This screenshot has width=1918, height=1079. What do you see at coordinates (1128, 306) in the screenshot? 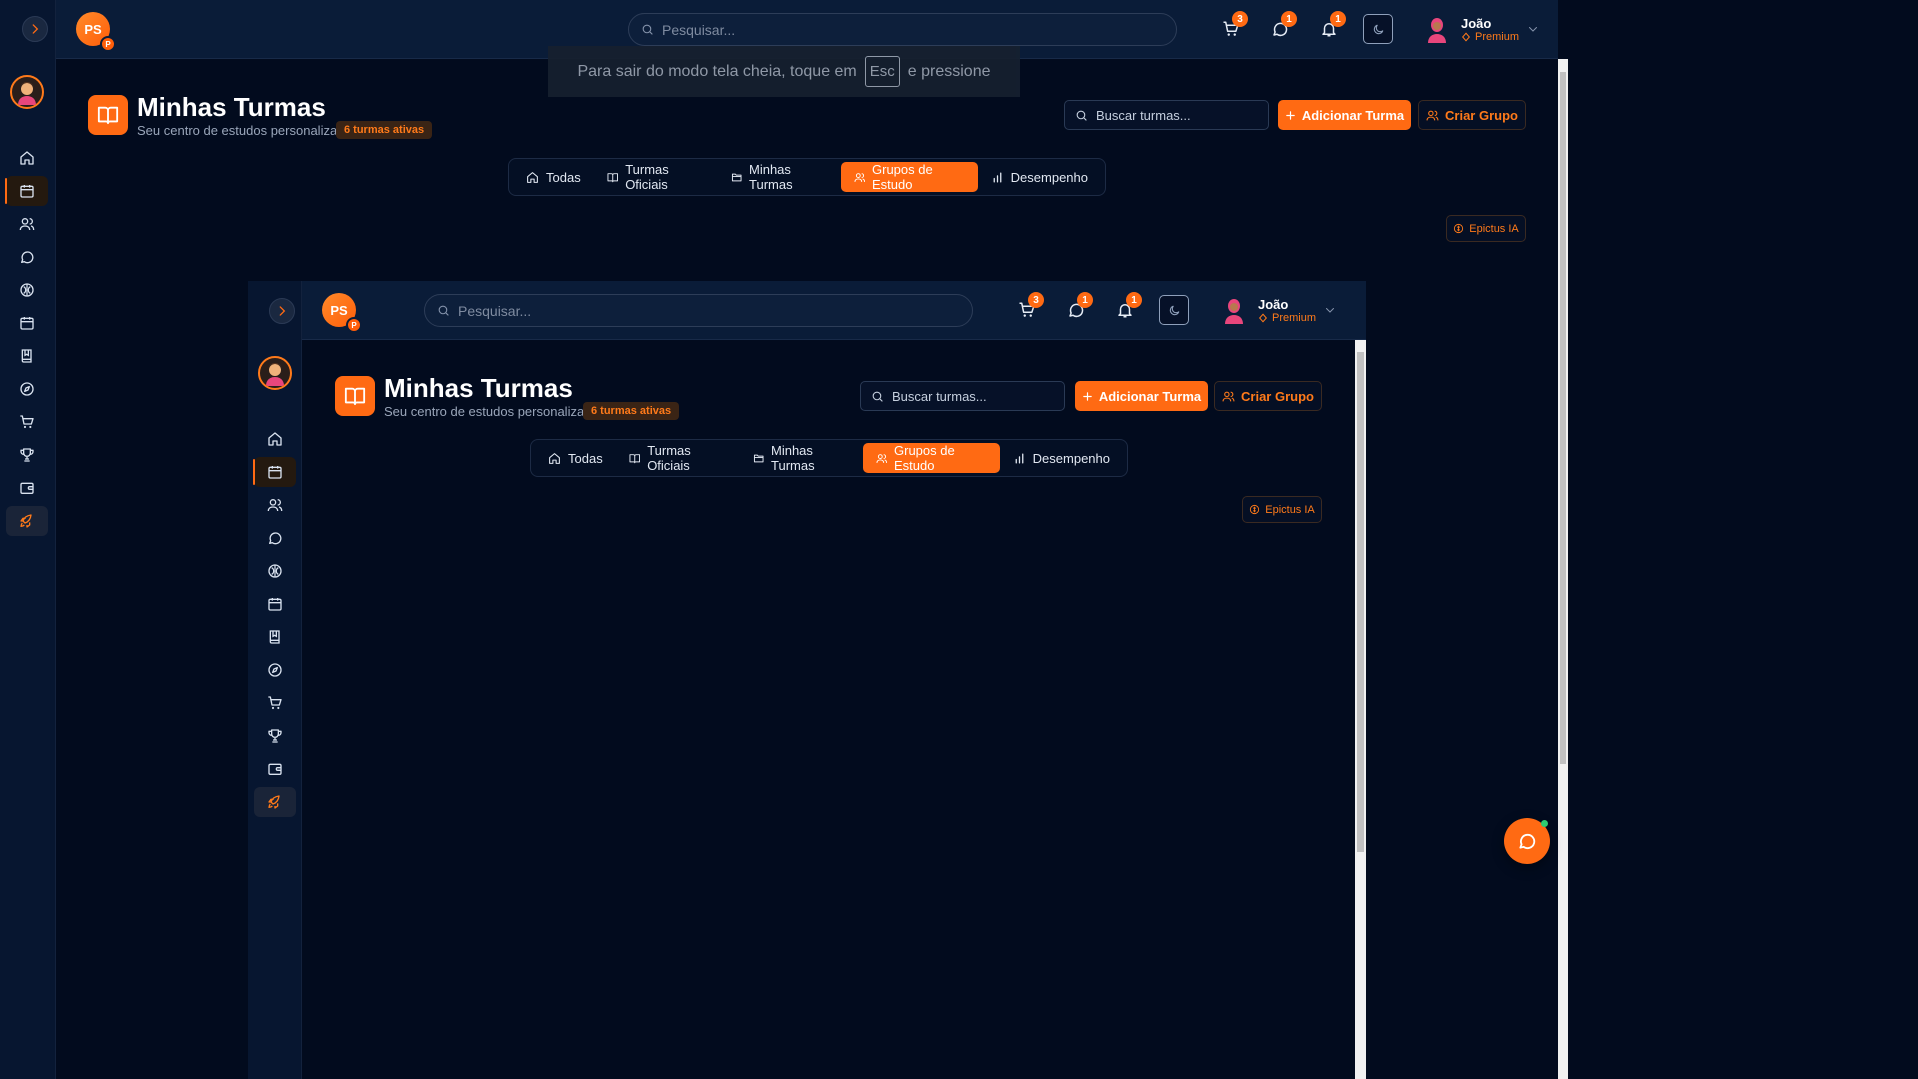
I see `nested-notifications-button: 1` at bounding box center [1128, 306].